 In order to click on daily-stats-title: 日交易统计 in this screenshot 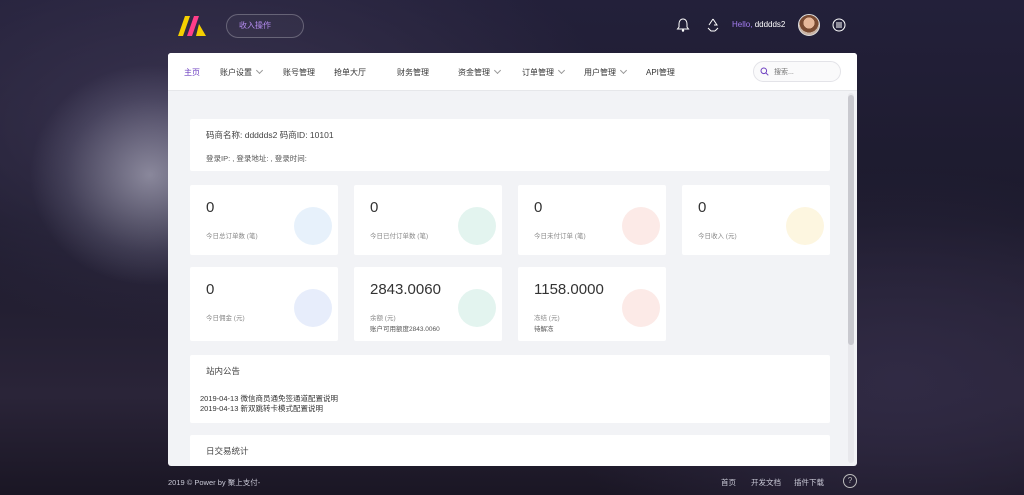, I will do `click(227, 451)`.